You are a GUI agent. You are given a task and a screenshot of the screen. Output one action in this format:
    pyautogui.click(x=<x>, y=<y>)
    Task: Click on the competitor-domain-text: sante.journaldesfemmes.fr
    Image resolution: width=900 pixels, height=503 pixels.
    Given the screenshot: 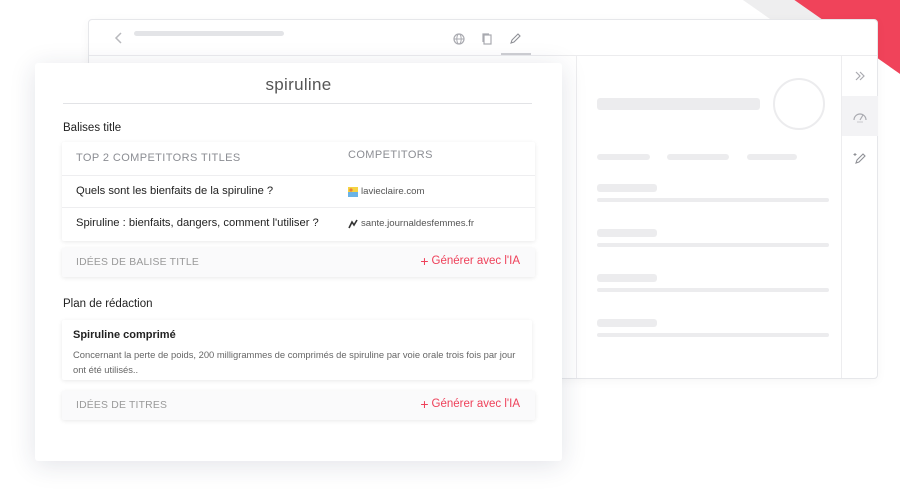 What is the action you would take?
    pyautogui.click(x=418, y=223)
    